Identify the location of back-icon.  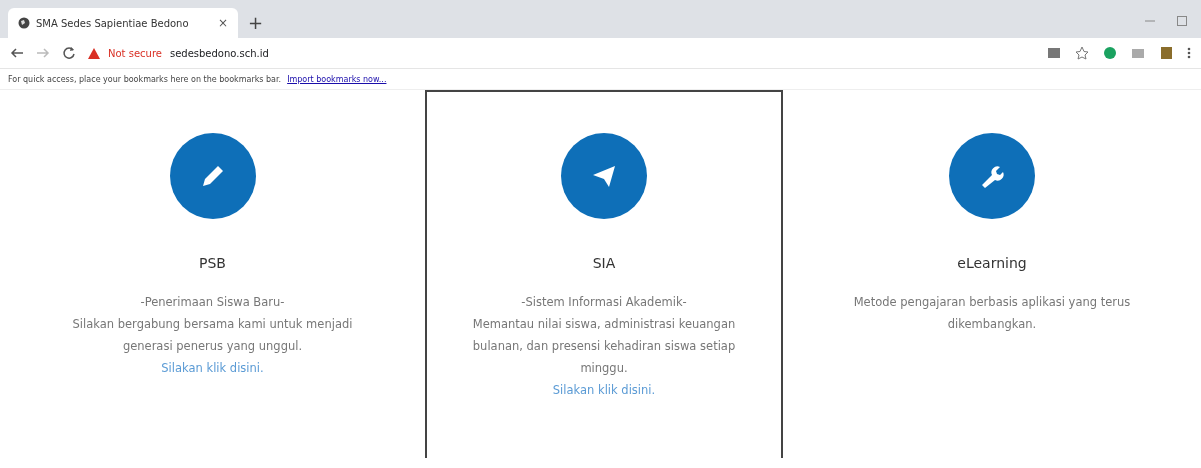
(17, 53).